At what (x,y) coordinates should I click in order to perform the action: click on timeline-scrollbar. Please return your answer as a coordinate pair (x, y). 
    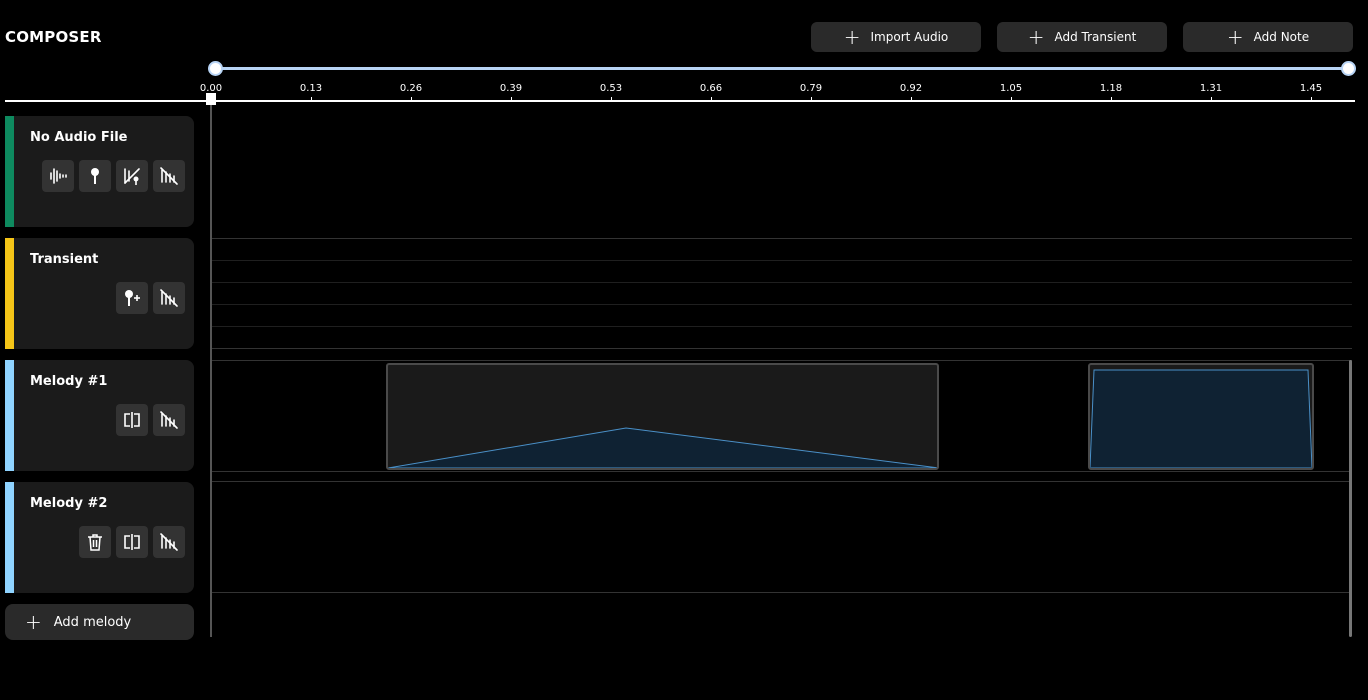
    Looking at the image, I should click on (1350, 498).